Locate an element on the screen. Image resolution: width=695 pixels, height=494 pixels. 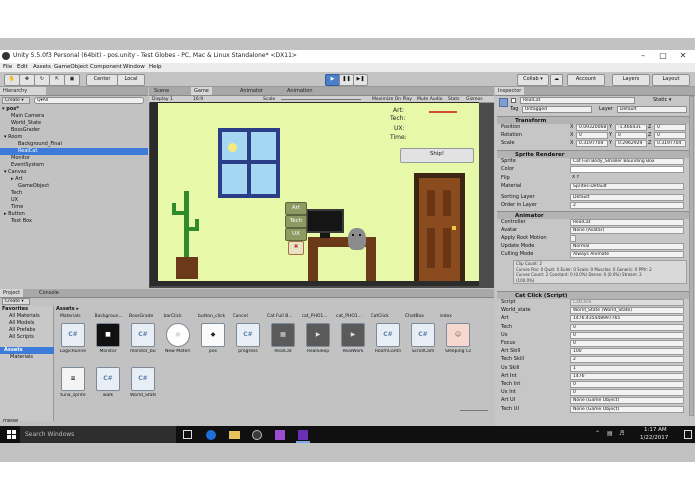
asset-column-header: ChatBox is located at coordinates (421, 316).